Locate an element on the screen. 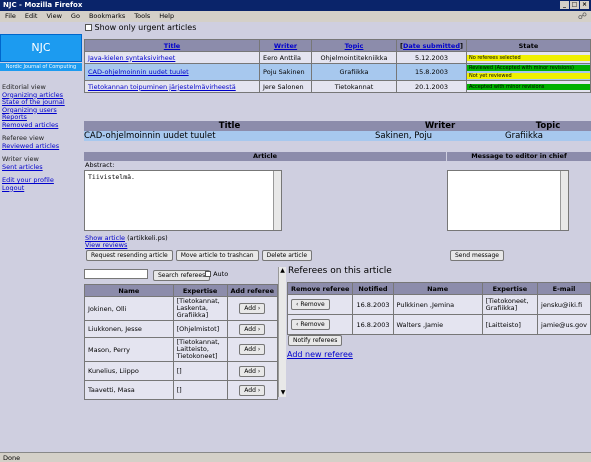  request-resend-button: Request resending article is located at coordinates (129, 255).